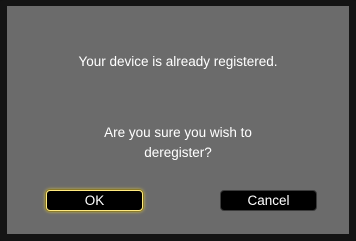 The width and height of the screenshot is (356, 241). Describe the element at coordinates (268, 200) in the screenshot. I see `cancel-button: Cancel` at that location.